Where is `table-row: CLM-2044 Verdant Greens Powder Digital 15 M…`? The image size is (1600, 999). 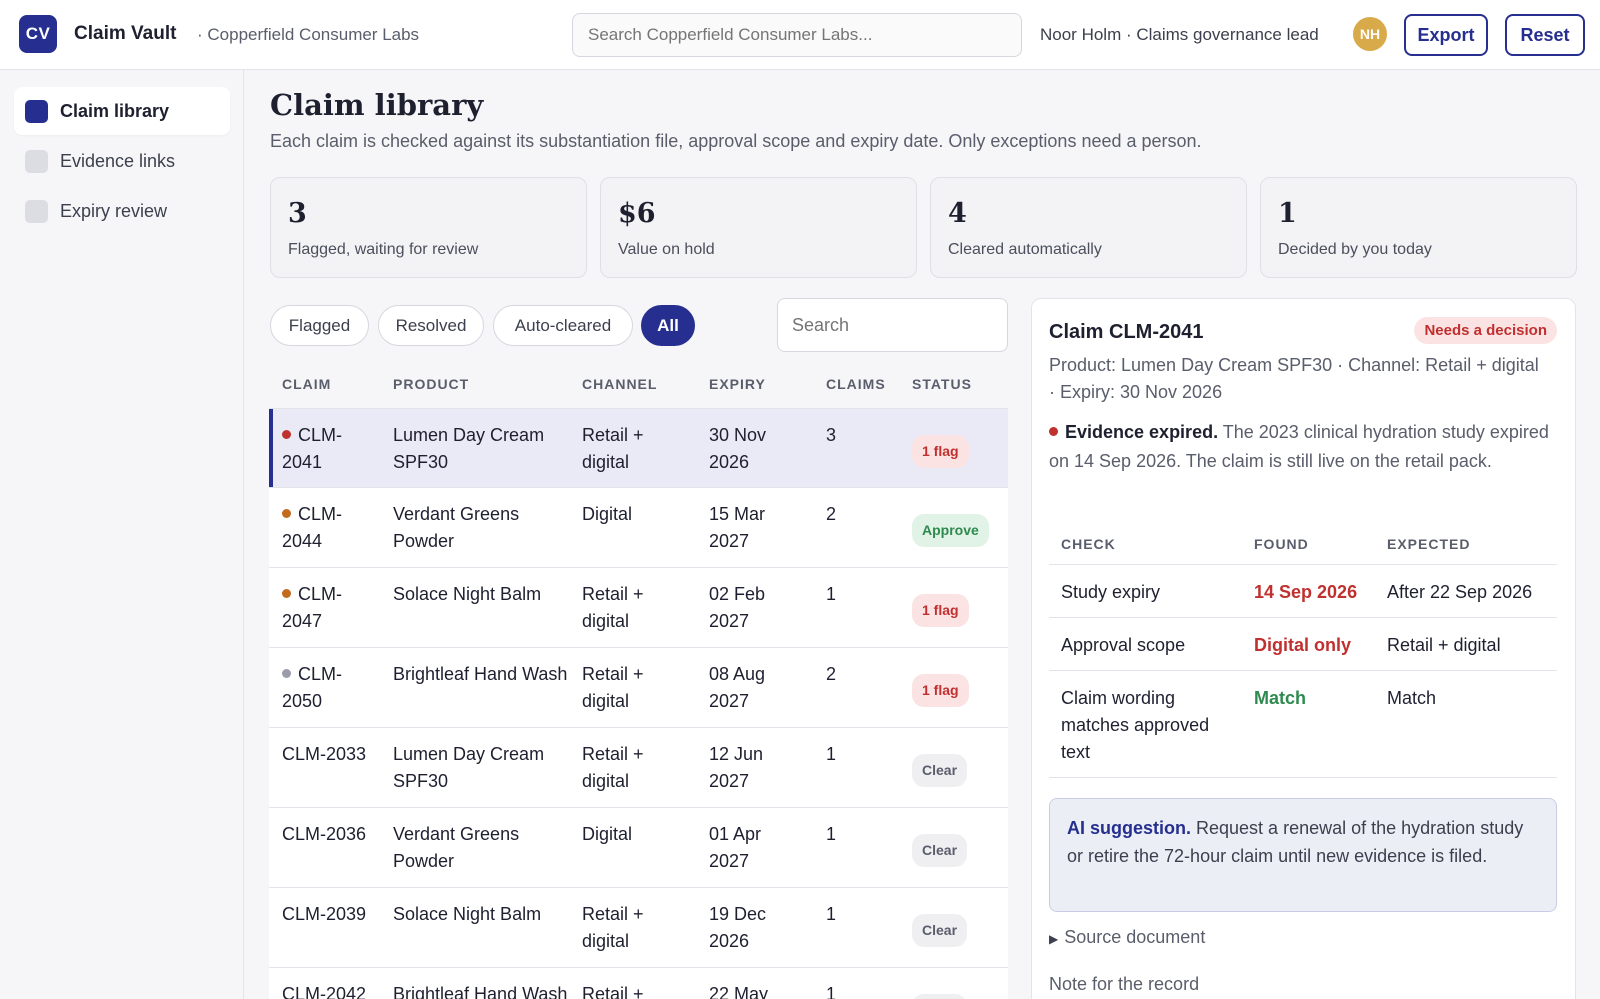 table-row: CLM-2044 Verdant Greens Powder Digital 15 M… is located at coordinates (638, 528).